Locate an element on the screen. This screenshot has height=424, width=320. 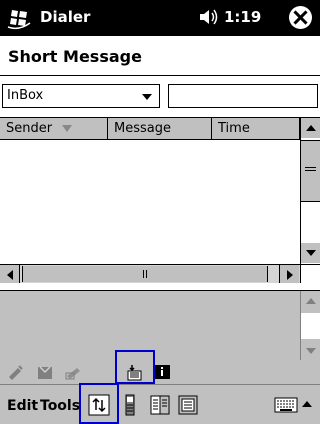
input-arrow-icon is located at coordinates (307, 404).